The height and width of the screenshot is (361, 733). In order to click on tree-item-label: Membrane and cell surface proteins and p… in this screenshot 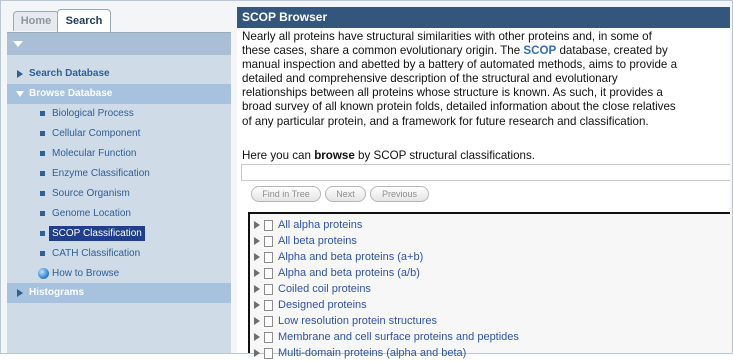, I will do `click(398, 337)`.